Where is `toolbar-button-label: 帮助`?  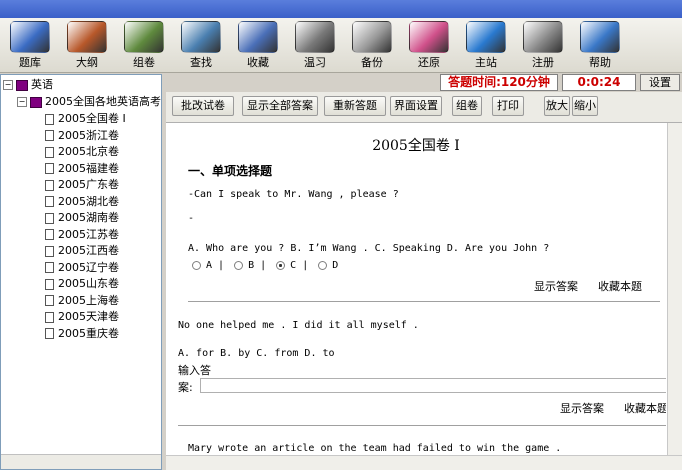 toolbar-button-label: 帮助 is located at coordinates (600, 62).